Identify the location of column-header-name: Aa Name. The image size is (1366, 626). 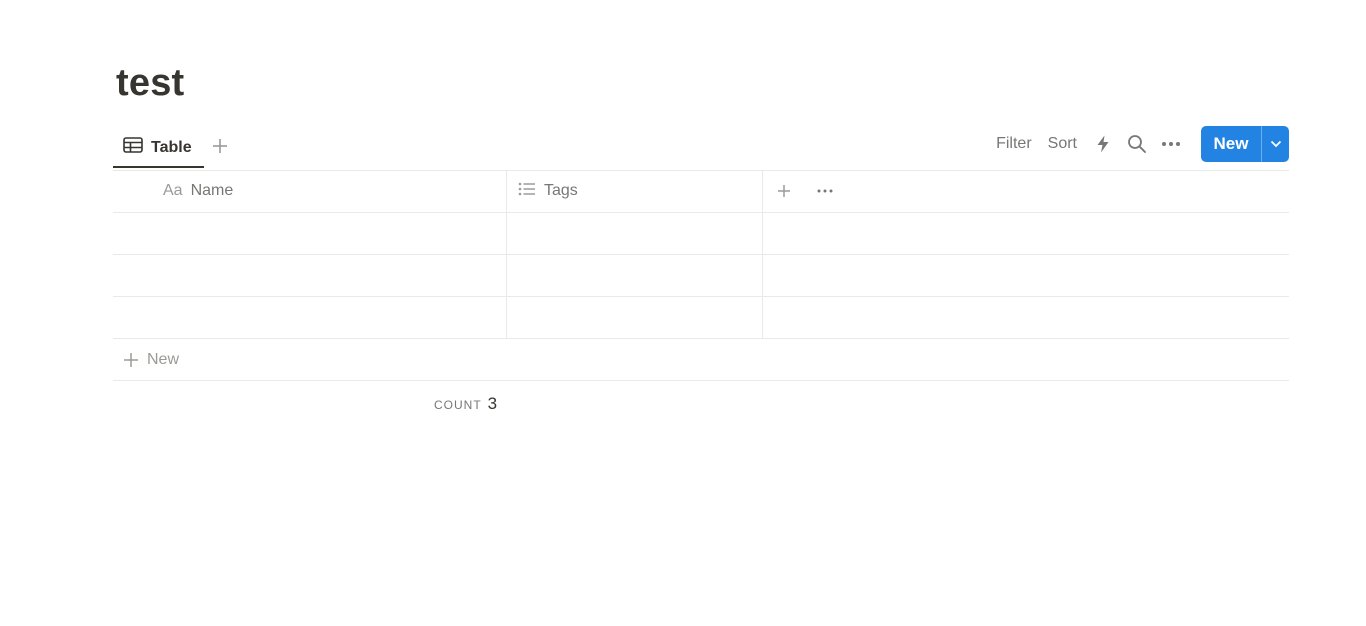
(198, 191).